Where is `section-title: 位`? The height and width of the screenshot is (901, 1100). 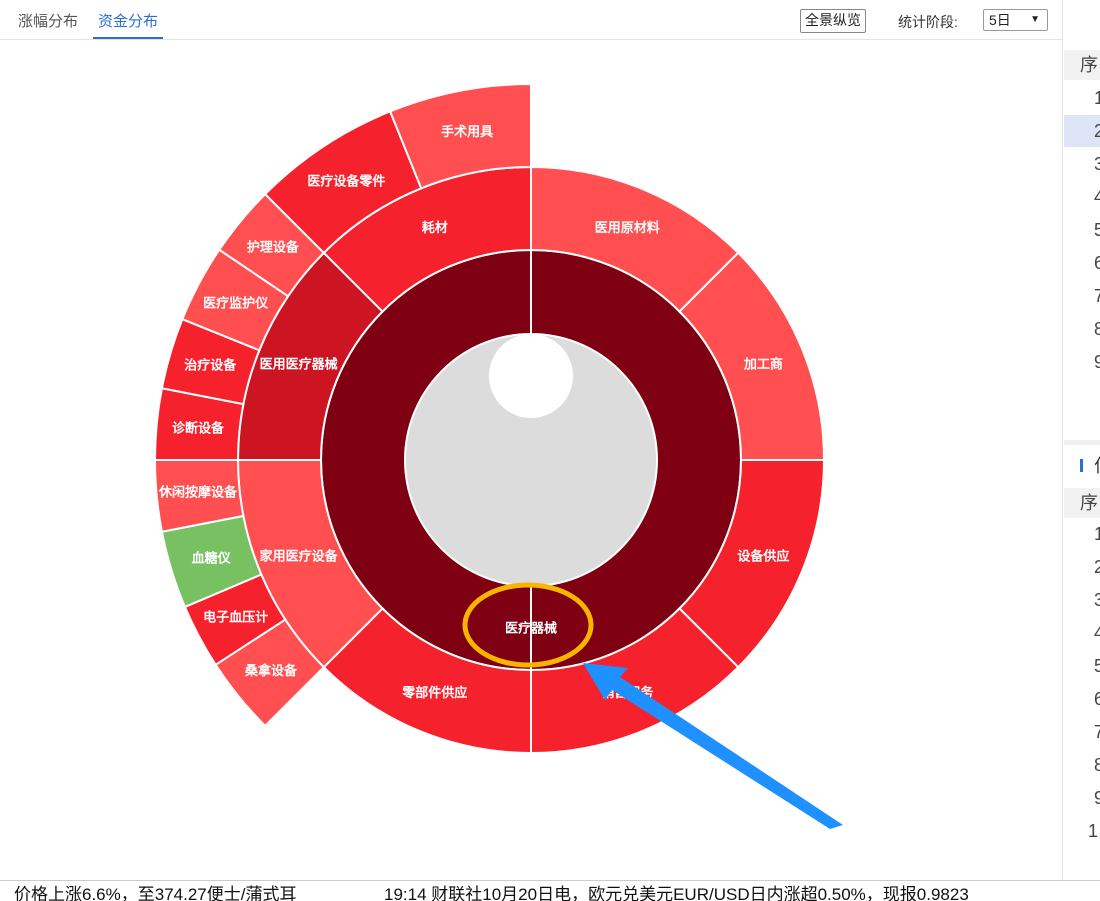 section-title: 位 is located at coordinates (1097, 465).